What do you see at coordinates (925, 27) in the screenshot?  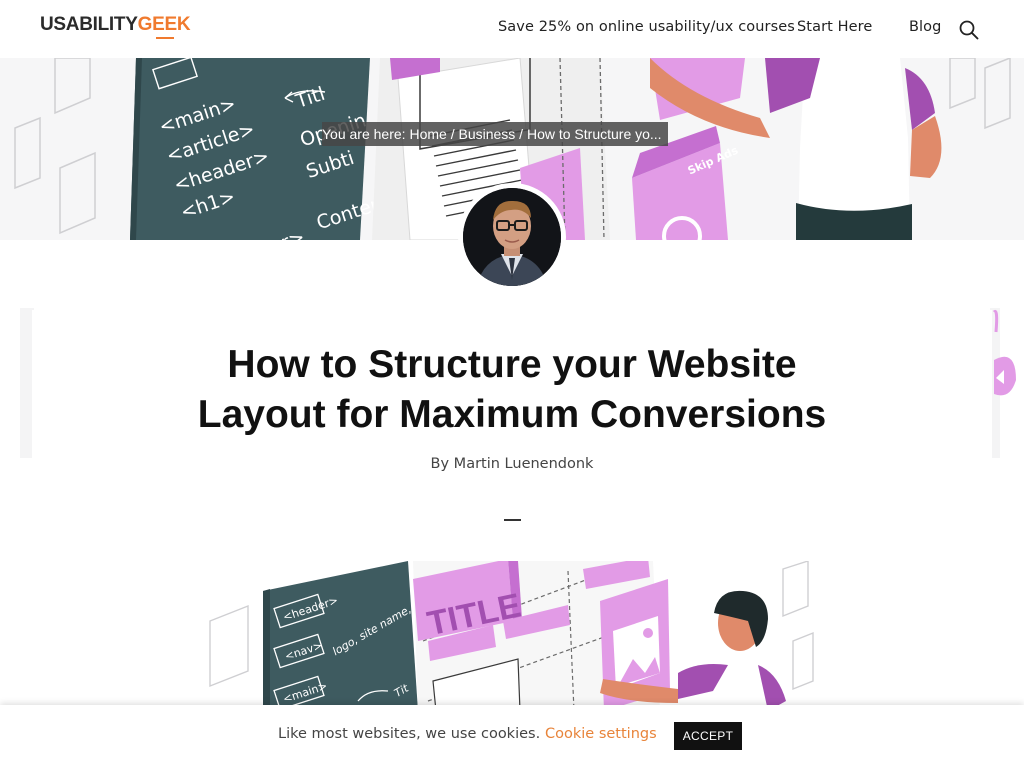 I see `nav-link-blog: Blog` at bounding box center [925, 27].